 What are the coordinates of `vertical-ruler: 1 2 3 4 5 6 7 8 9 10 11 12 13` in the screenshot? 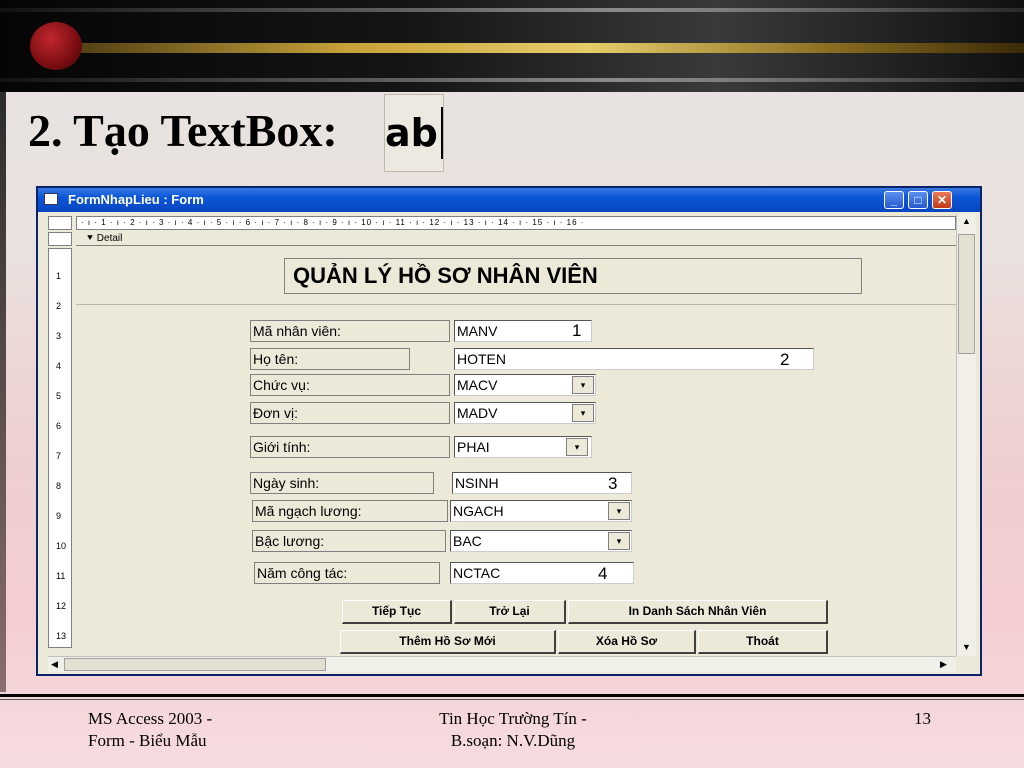 It's located at (60, 448).